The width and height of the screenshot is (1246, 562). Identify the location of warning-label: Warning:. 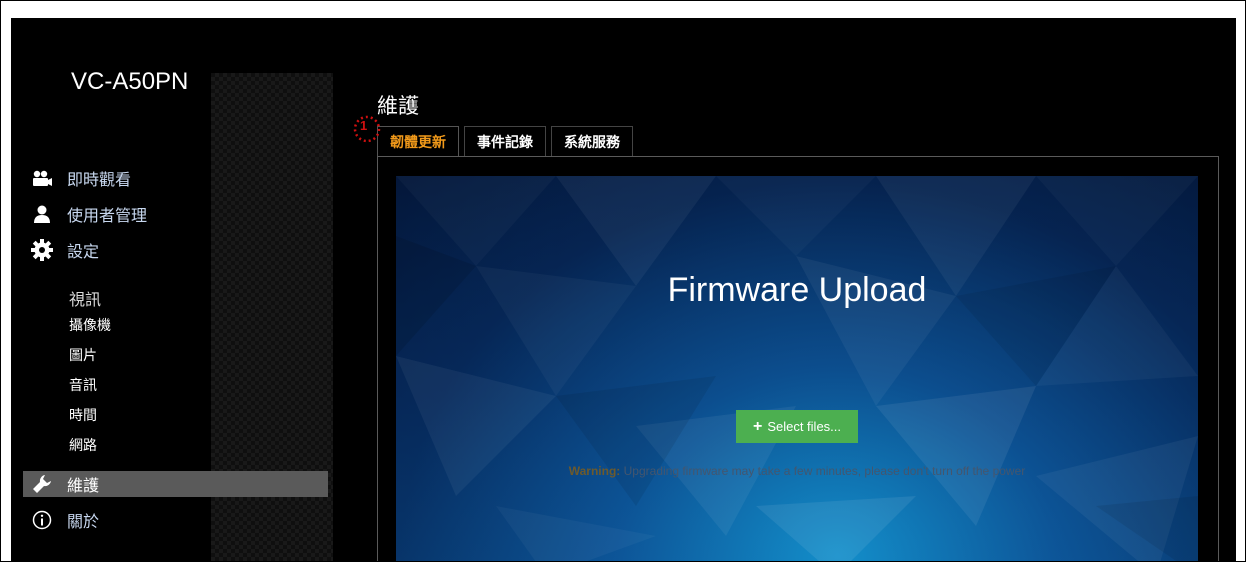
(594, 471).